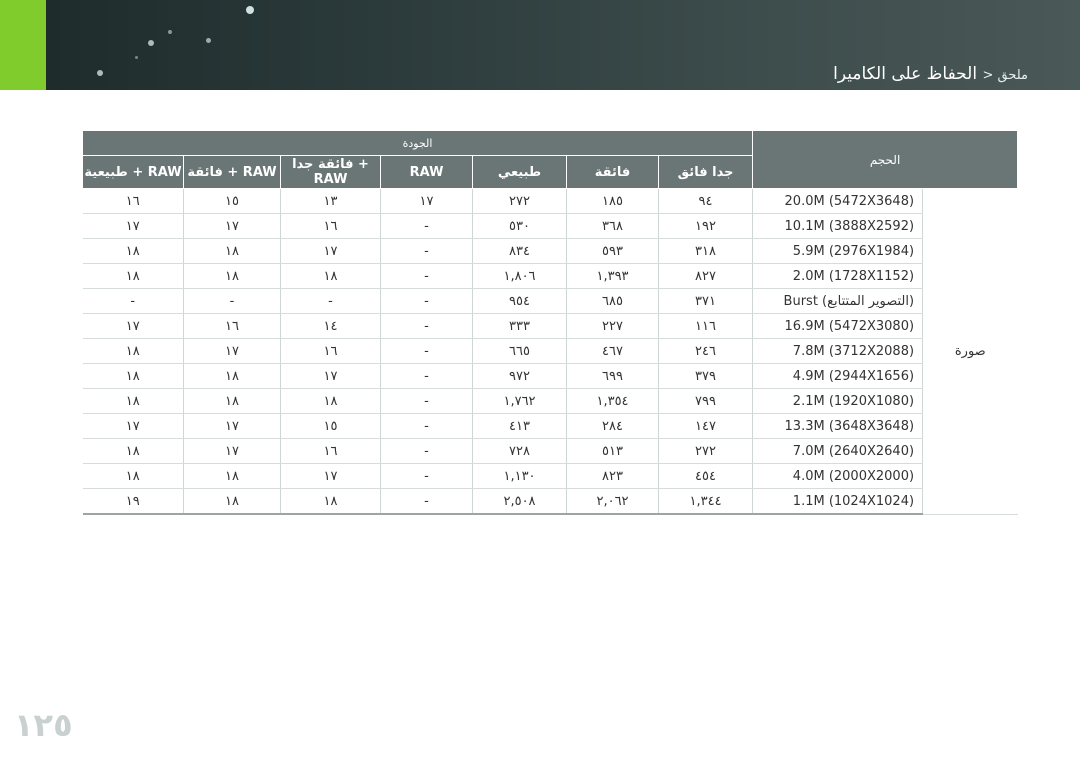 The width and height of the screenshot is (1080, 765). Describe the element at coordinates (838, 451) in the screenshot. I see `size-cell: 7.0M (2640X2640)` at that location.